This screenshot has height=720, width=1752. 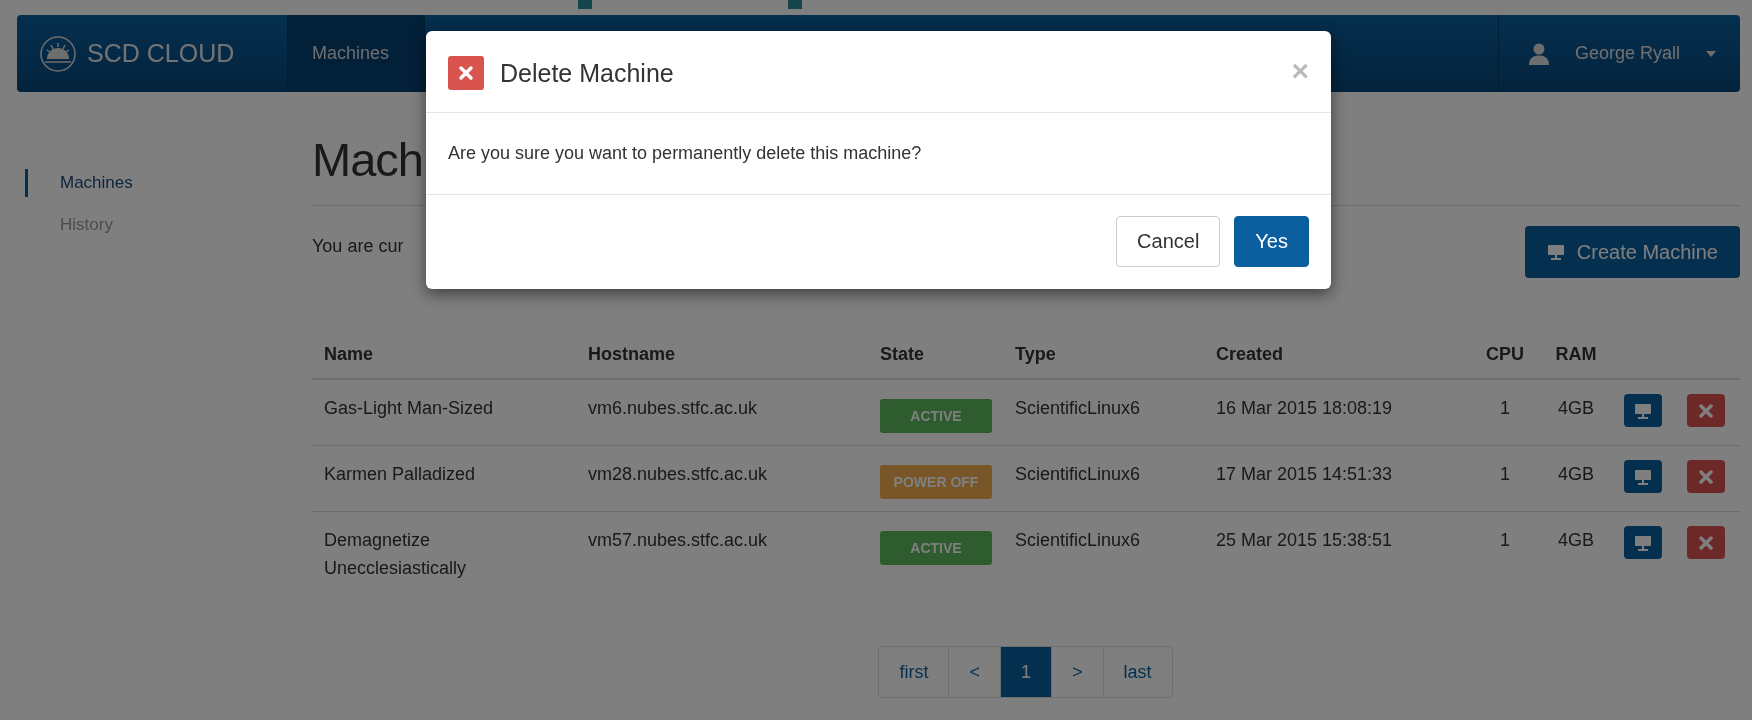 I want to click on user-name: George Ryall, so click(x=1627, y=53).